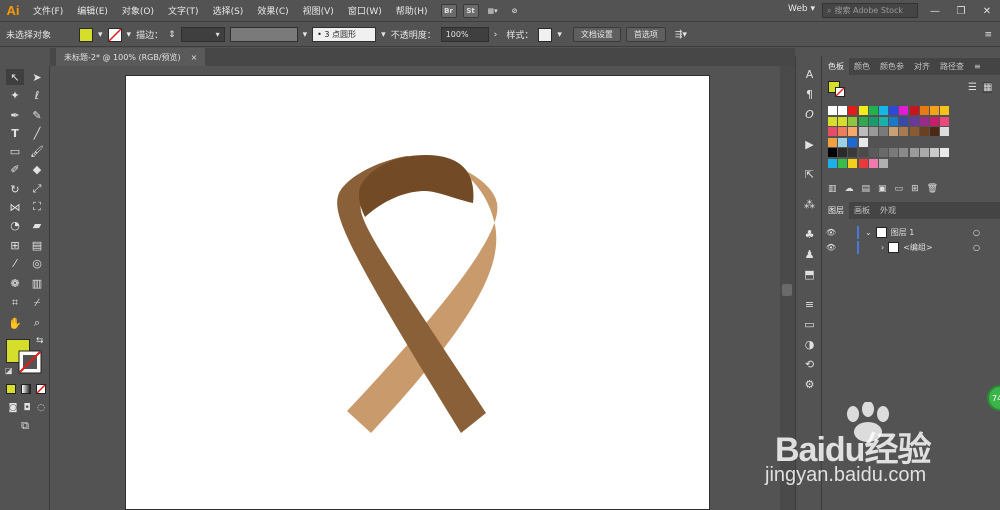 This screenshot has height=510, width=1000. I want to click on opentype-panel-icon: O, so click(809, 114).